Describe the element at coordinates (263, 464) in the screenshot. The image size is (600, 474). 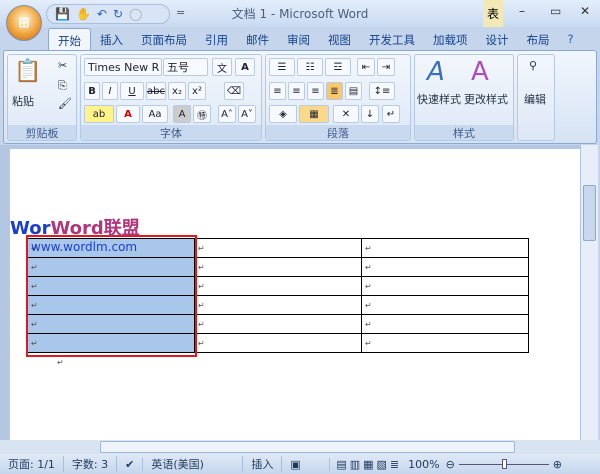
I see `insert-mode: 插入` at that location.